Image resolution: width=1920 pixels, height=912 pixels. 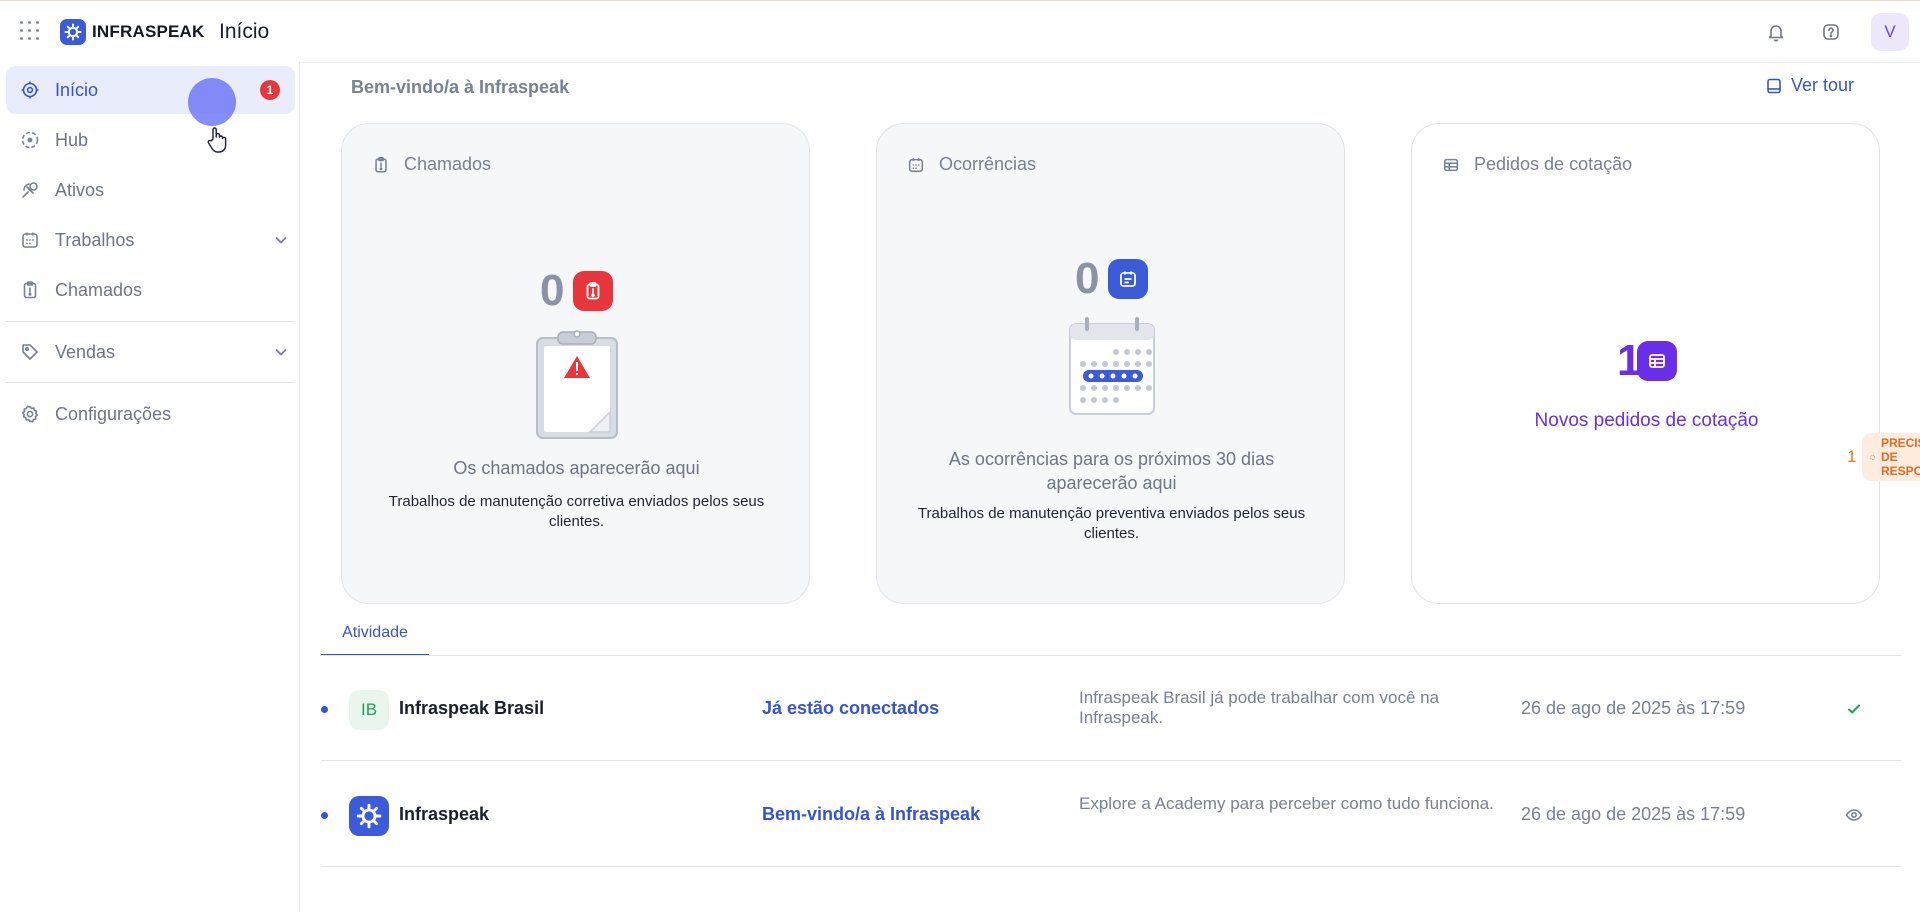 I want to click on page-title: Início, so click(x=244, y=31).